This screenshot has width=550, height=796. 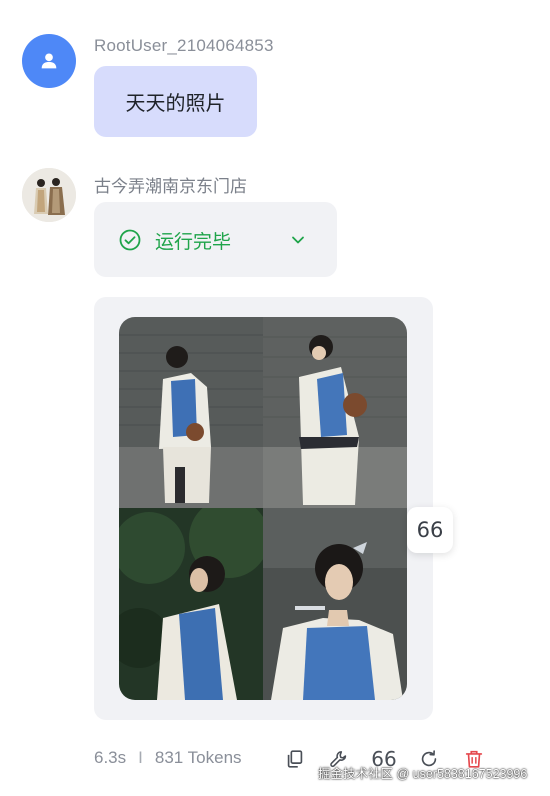 I want to click on response-meta: 6.3s I 831 Tokens, so click(x=168, y=758).